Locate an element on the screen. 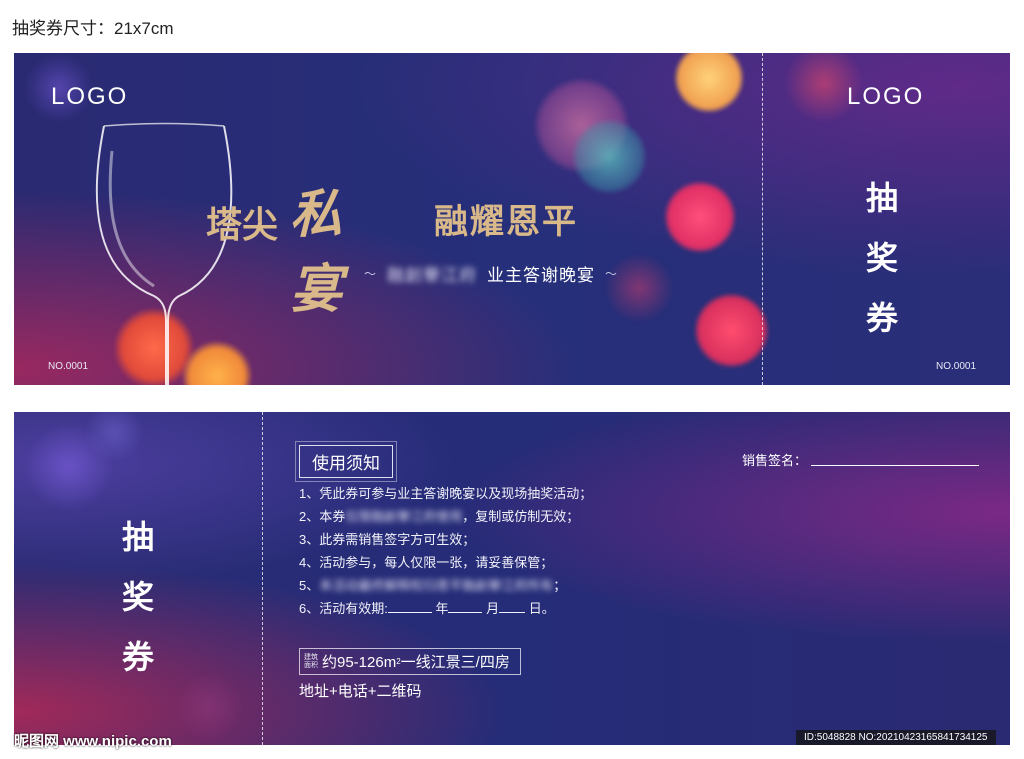 This screenshot has height=759, width=1024. area-rest: 一线江景三/四房 is located at coordinates (455, 662).